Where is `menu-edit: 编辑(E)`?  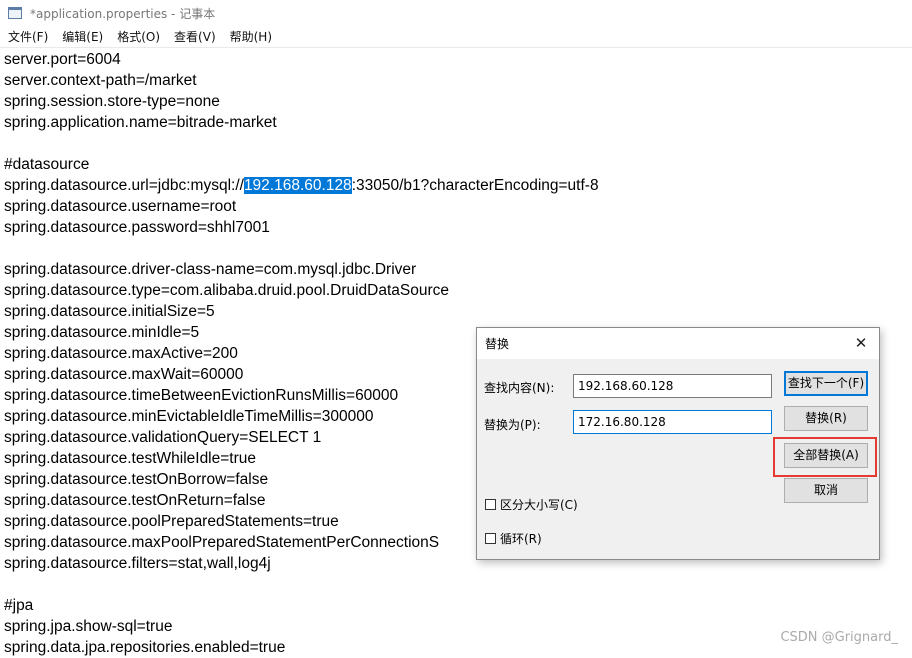
menu-edit: 编辑(E) is located at coordinates (82, 37).